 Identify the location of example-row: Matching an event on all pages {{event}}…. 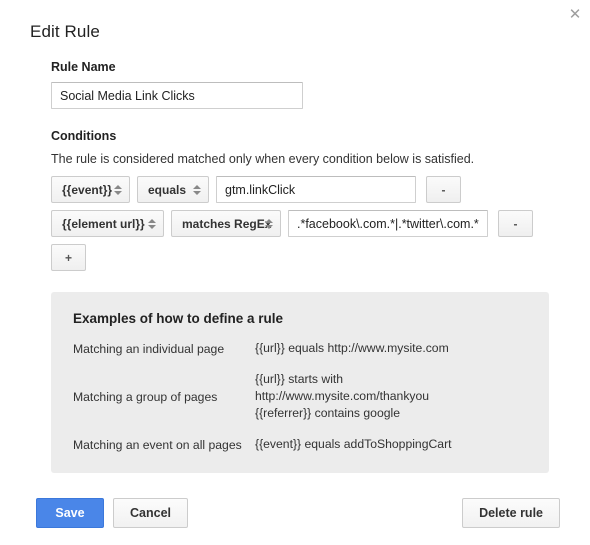
(300, 444).